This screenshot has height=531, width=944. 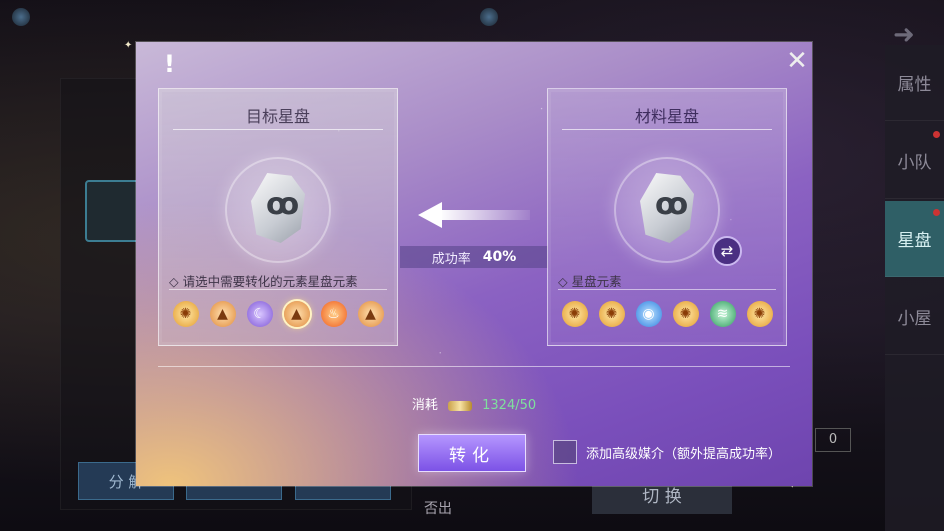 What do you see at coordinates (722, 314) in the screenshot?
I see `wind-icon: ≋` at bounding box center [722, 314].